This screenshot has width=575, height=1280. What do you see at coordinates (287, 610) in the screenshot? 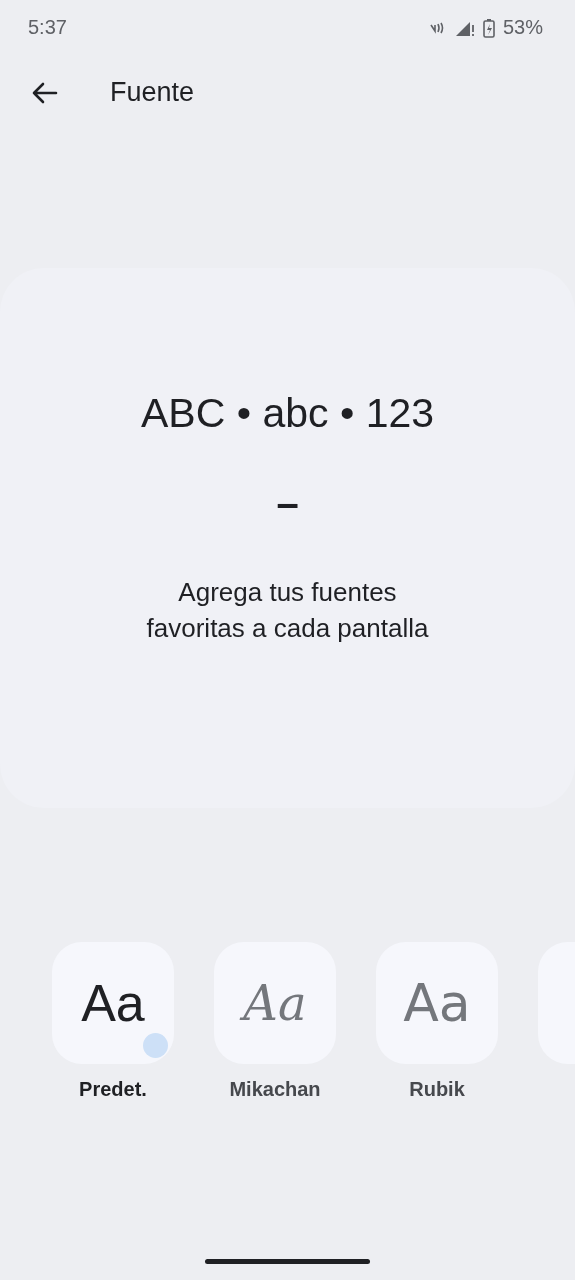
I see `preview-caption: Agrega tus fuentes favoritas a cada pantalla` at bounding box center [287, 610].